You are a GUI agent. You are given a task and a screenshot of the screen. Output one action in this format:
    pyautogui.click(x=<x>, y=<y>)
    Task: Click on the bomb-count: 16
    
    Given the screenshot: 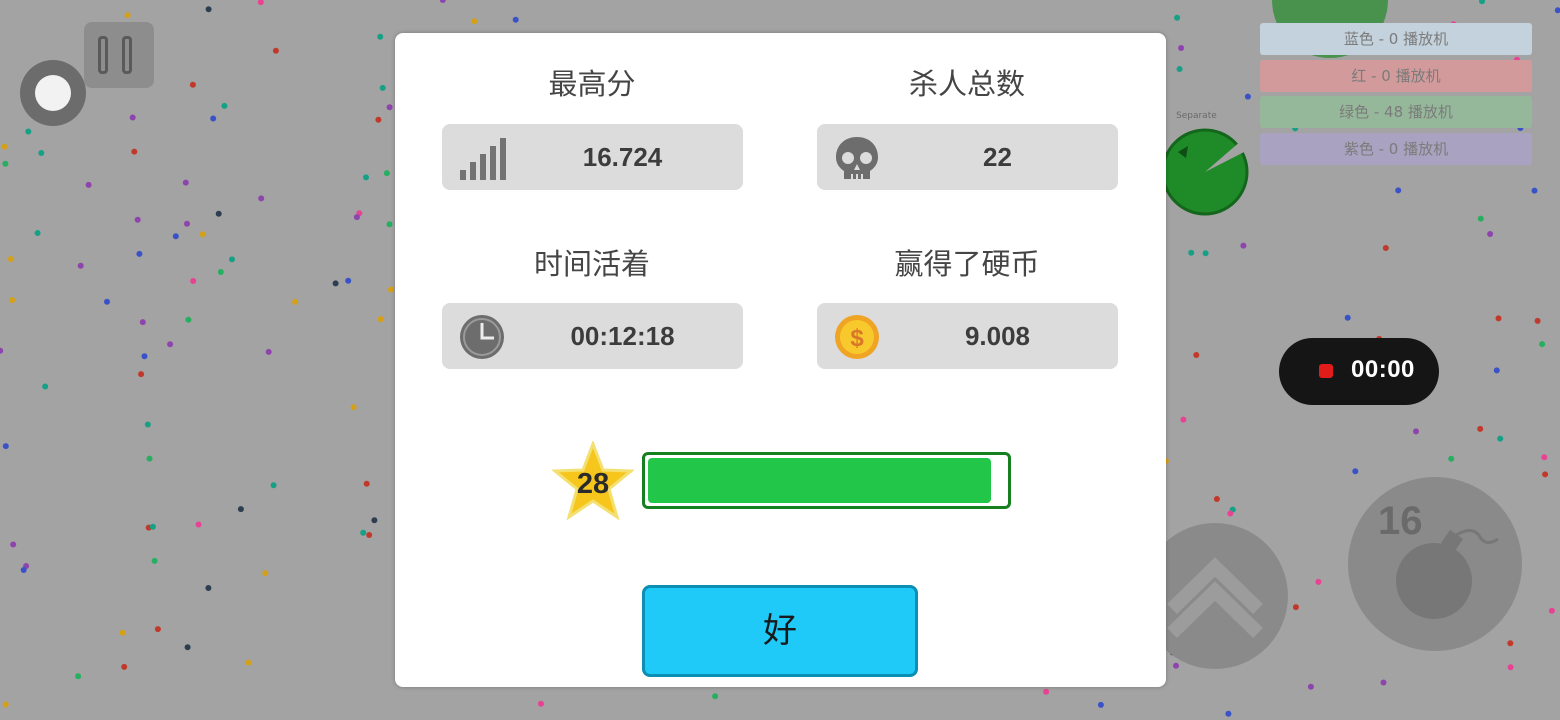 What is the action you would take?
    pyautogui.click(x=1400, y=521)
    